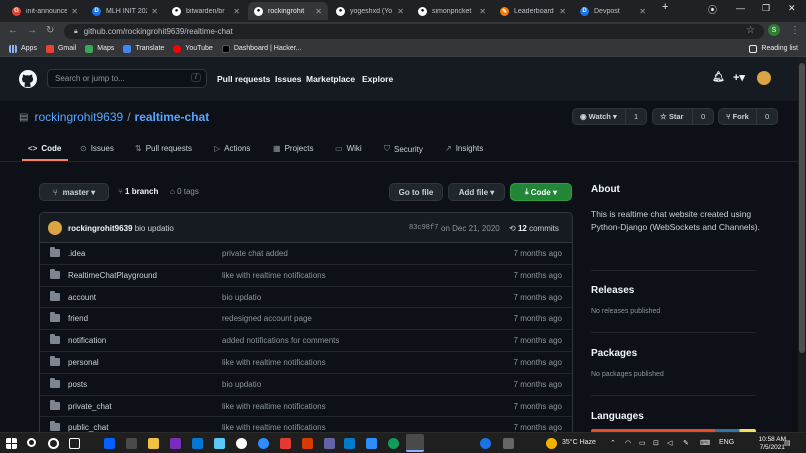 This screenshot has width=806, height=453. I want to click on tab-projects: ▦ Projects, so click(293, 148).